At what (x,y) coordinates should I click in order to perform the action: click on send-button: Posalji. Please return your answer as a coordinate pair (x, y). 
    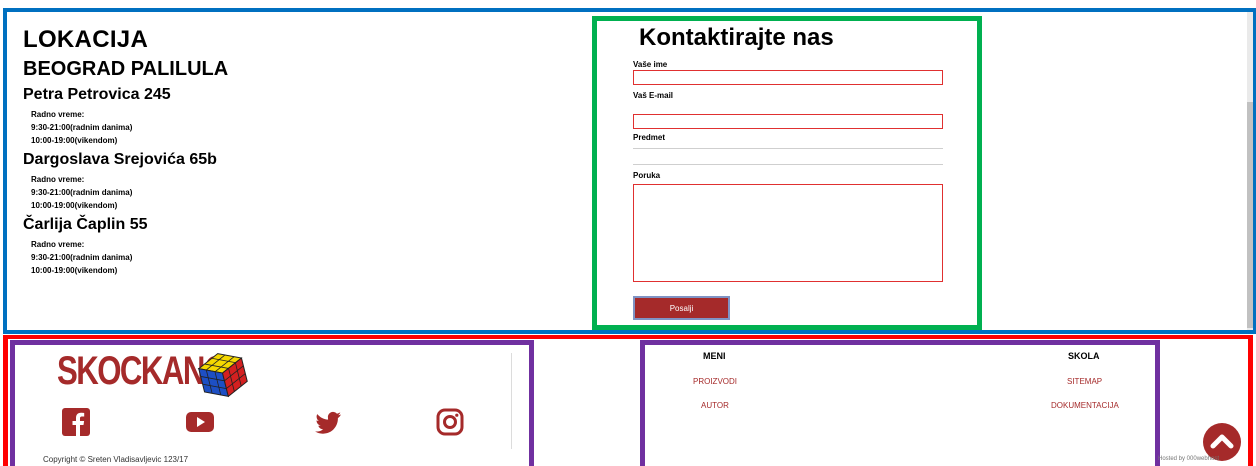
    Looking at the image, I should click on (681, 308).